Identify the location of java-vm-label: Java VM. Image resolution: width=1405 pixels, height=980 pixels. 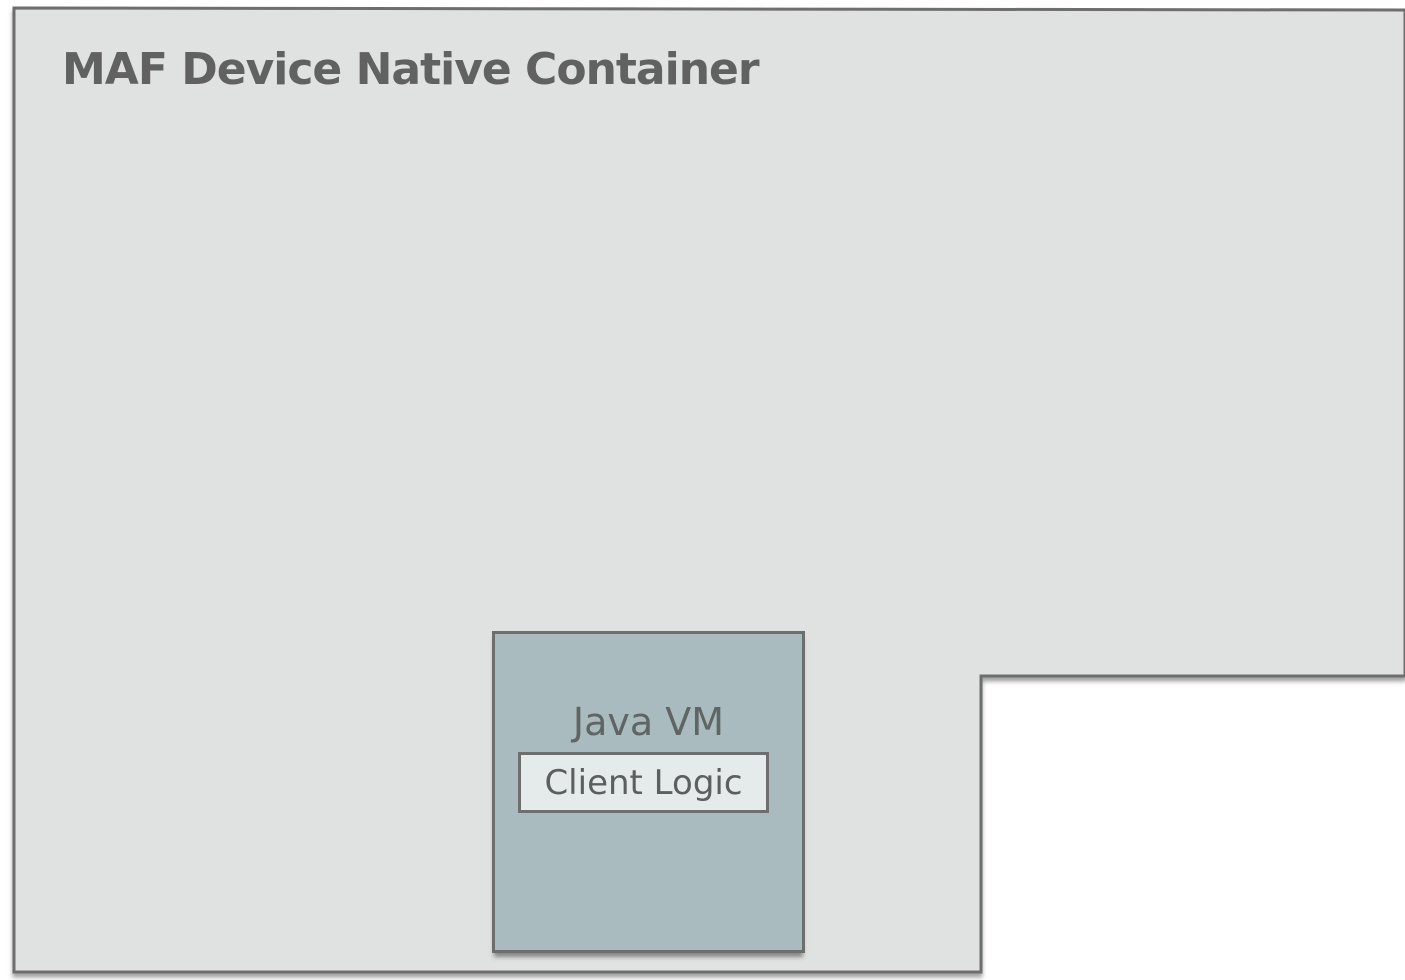
(648, 722).